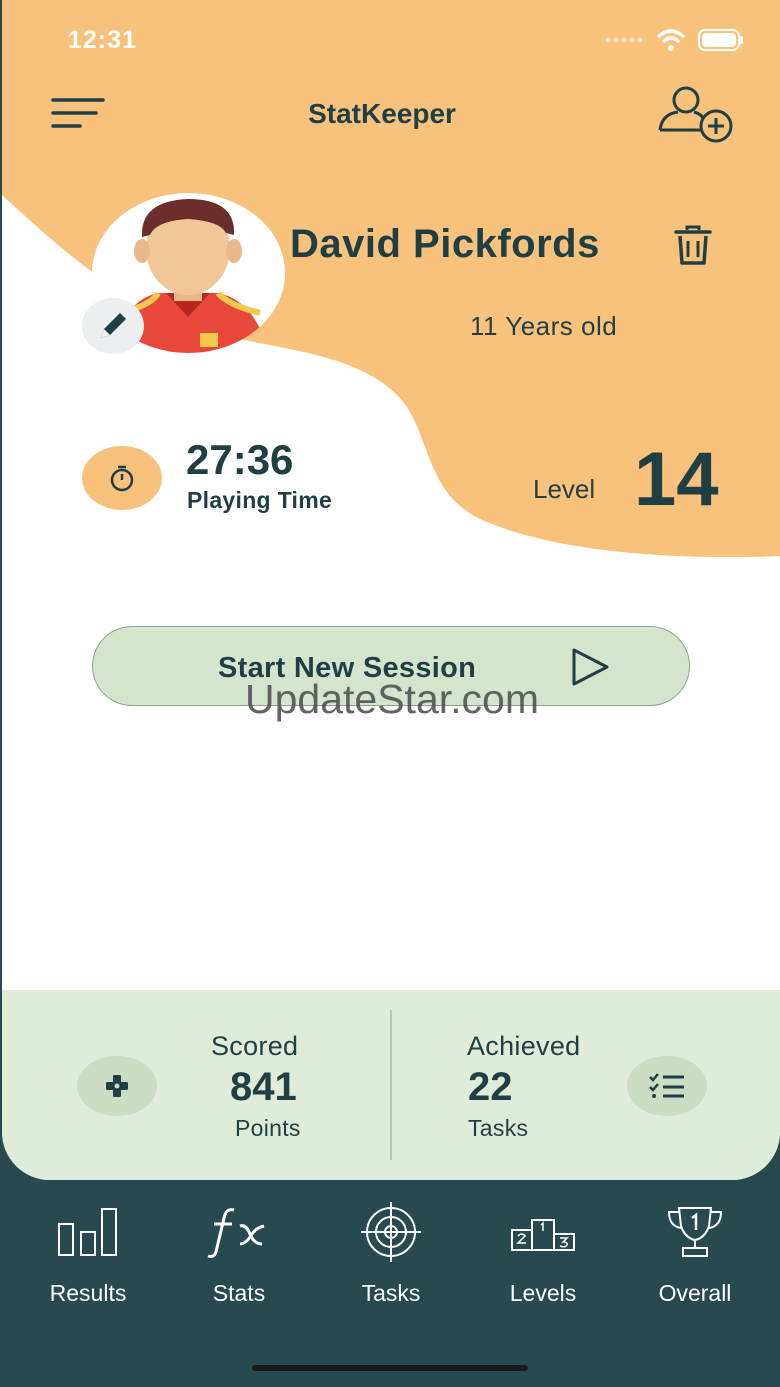 This screenshot has width=780, height=1387. What do you see at coordinates (382, 113) in the screenshot?
I see `app-title: StatKeeper` at bounding box center [382, 113].